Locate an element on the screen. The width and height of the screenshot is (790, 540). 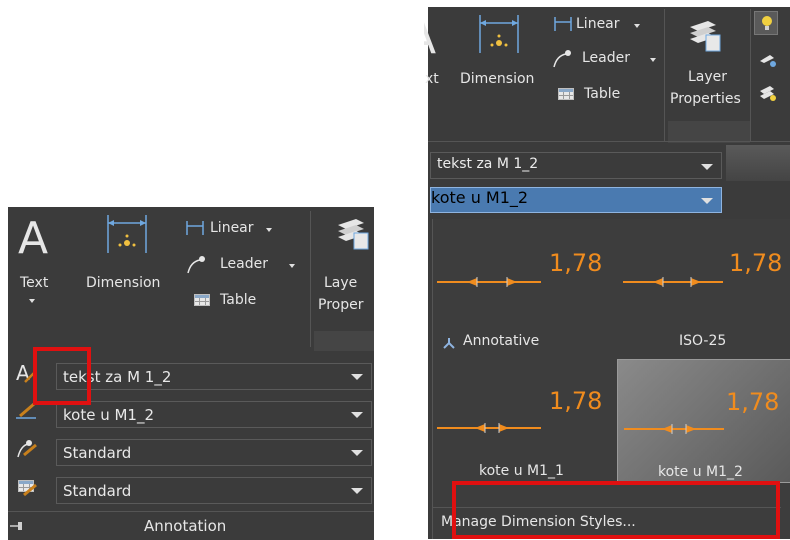
pin-icon is located at coordinates (17, 526).